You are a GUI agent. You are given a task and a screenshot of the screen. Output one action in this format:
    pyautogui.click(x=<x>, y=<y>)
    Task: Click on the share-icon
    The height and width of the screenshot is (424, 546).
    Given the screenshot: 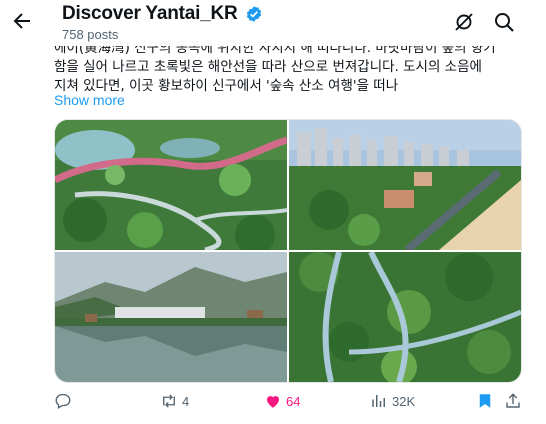 What is the action you would take?
    pyautogui.click(x=513, y=400)
    